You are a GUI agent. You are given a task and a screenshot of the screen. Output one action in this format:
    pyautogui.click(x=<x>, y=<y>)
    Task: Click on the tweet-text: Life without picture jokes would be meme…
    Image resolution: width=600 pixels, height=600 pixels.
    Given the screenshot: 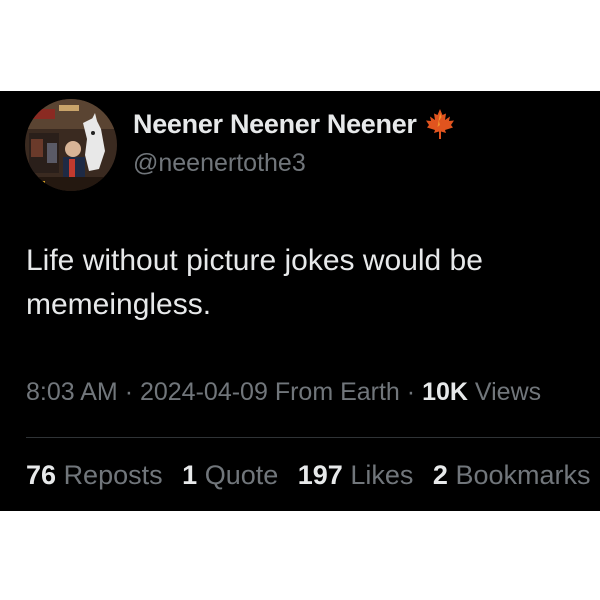 What is the action you would take?
    pyautogui.click(x=254, y=282)
    